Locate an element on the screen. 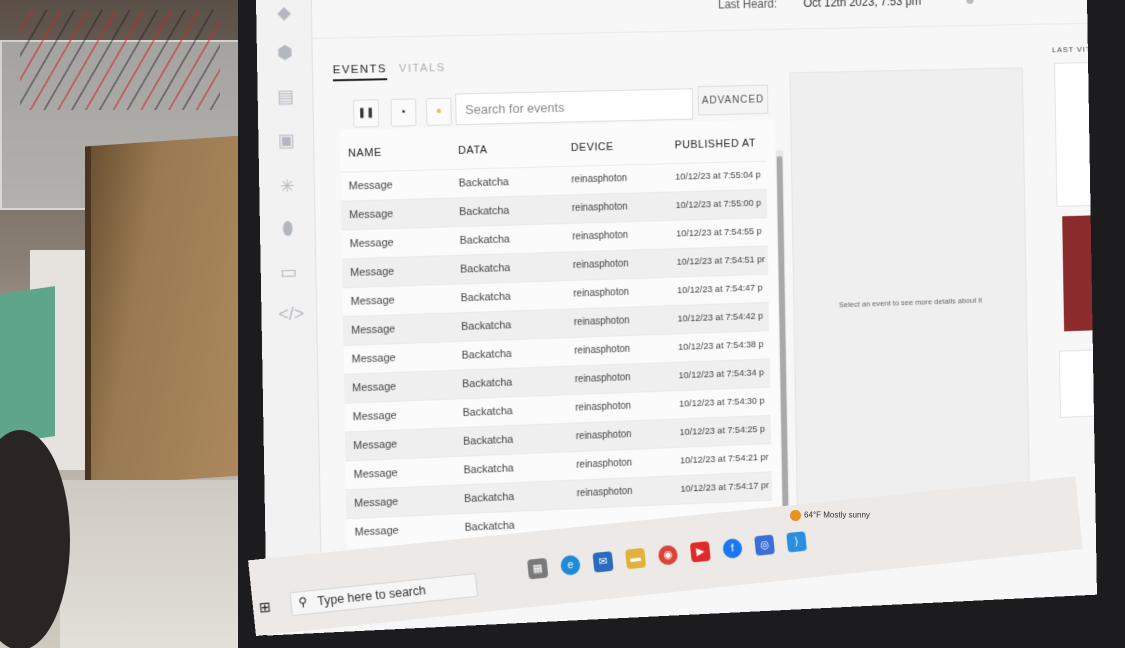  filter-button: ● is located at coordinates (438, 111).